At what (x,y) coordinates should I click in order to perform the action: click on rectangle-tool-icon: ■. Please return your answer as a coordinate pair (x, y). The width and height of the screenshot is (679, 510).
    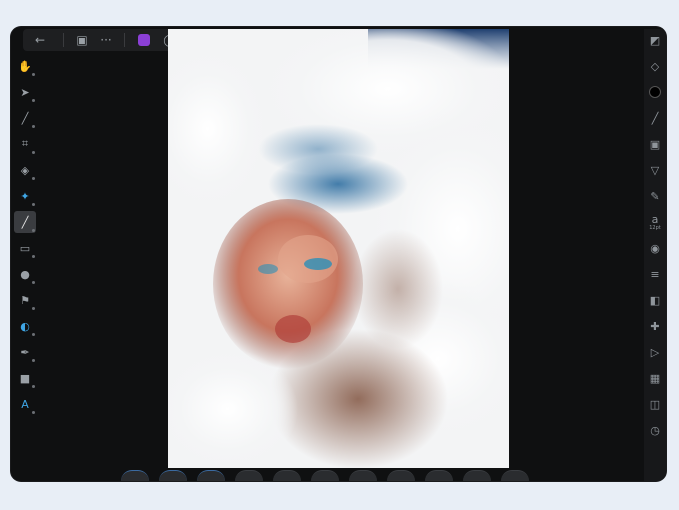
    Looking at the image, I should click on (25, 378).